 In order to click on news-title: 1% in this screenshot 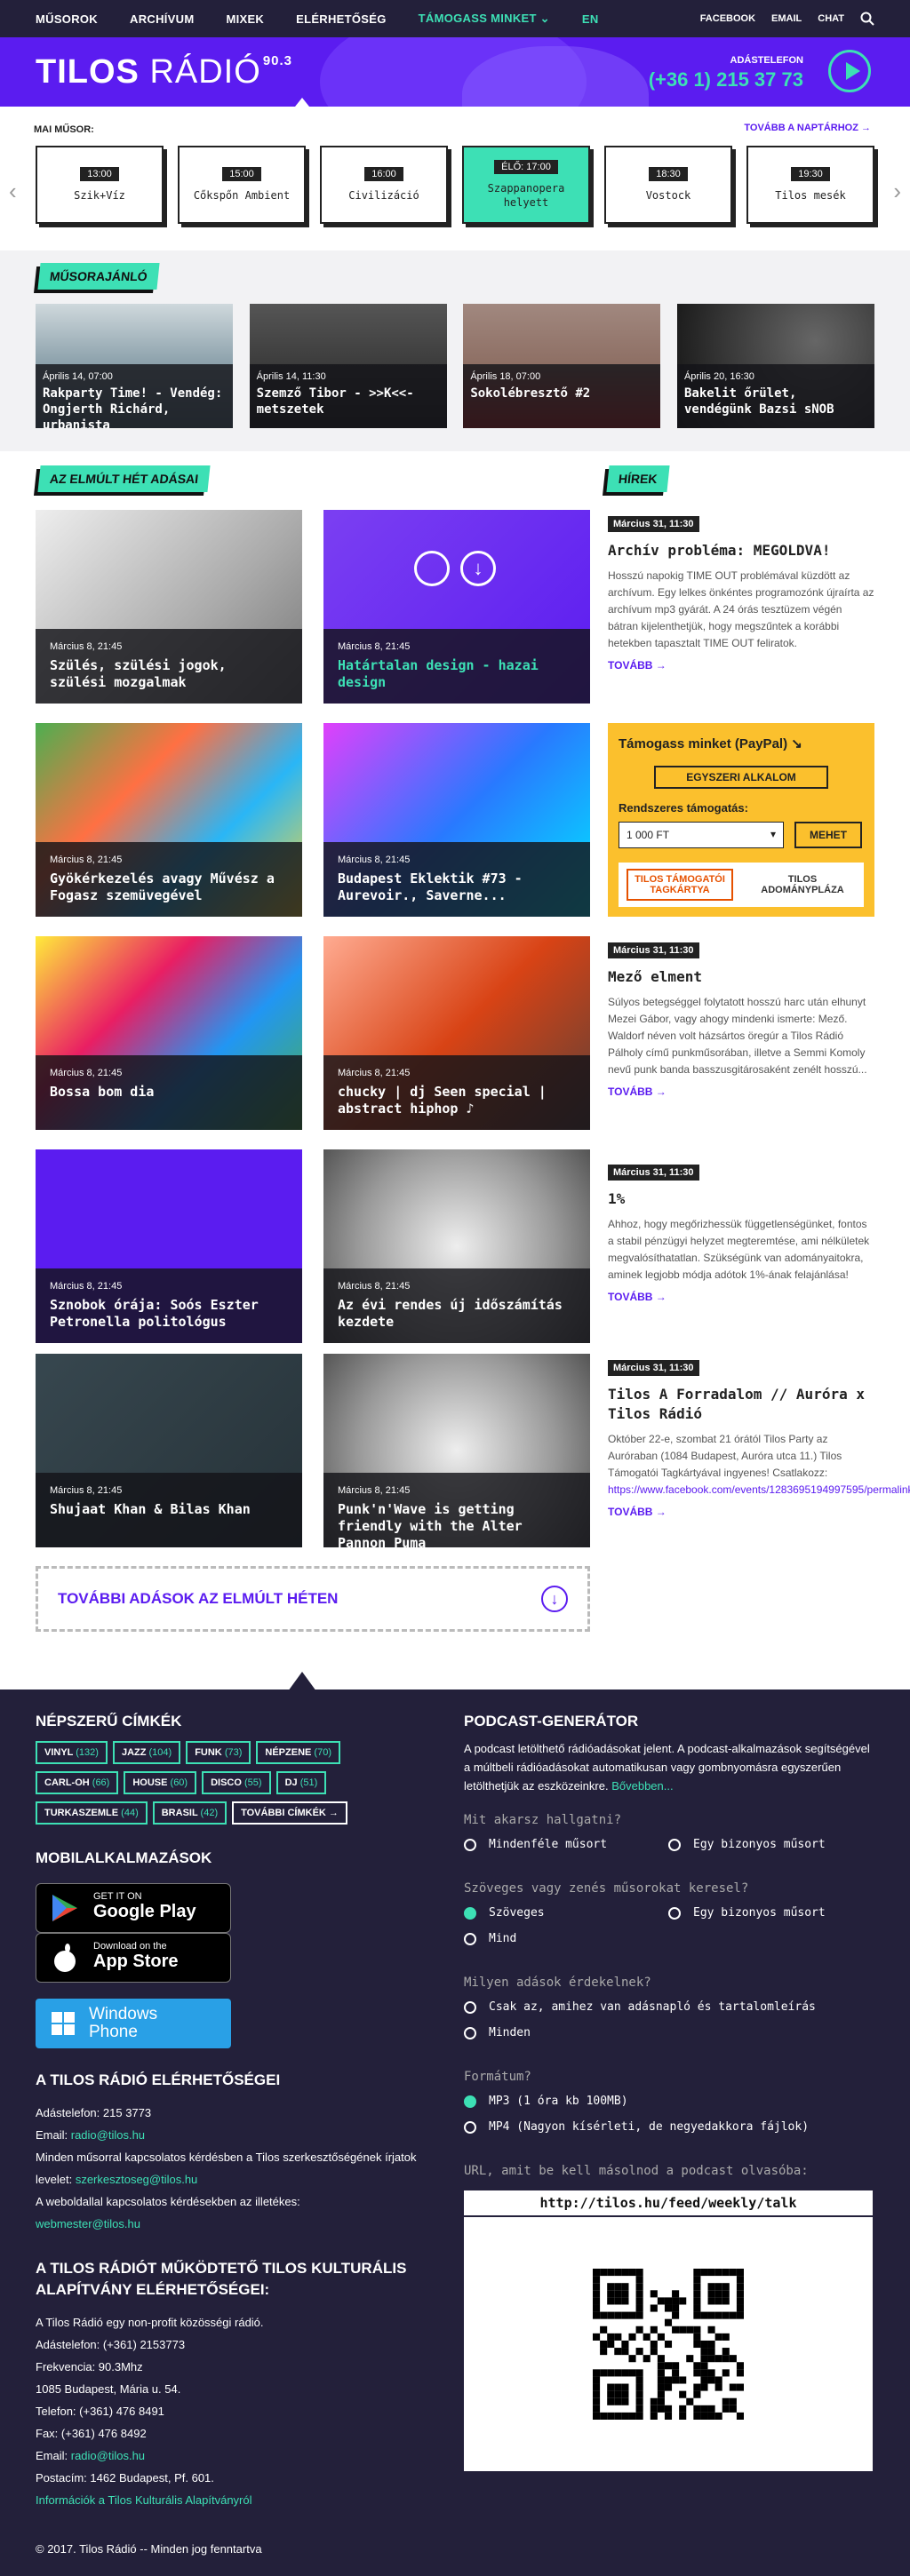, I will do `click(741, 1199)`.